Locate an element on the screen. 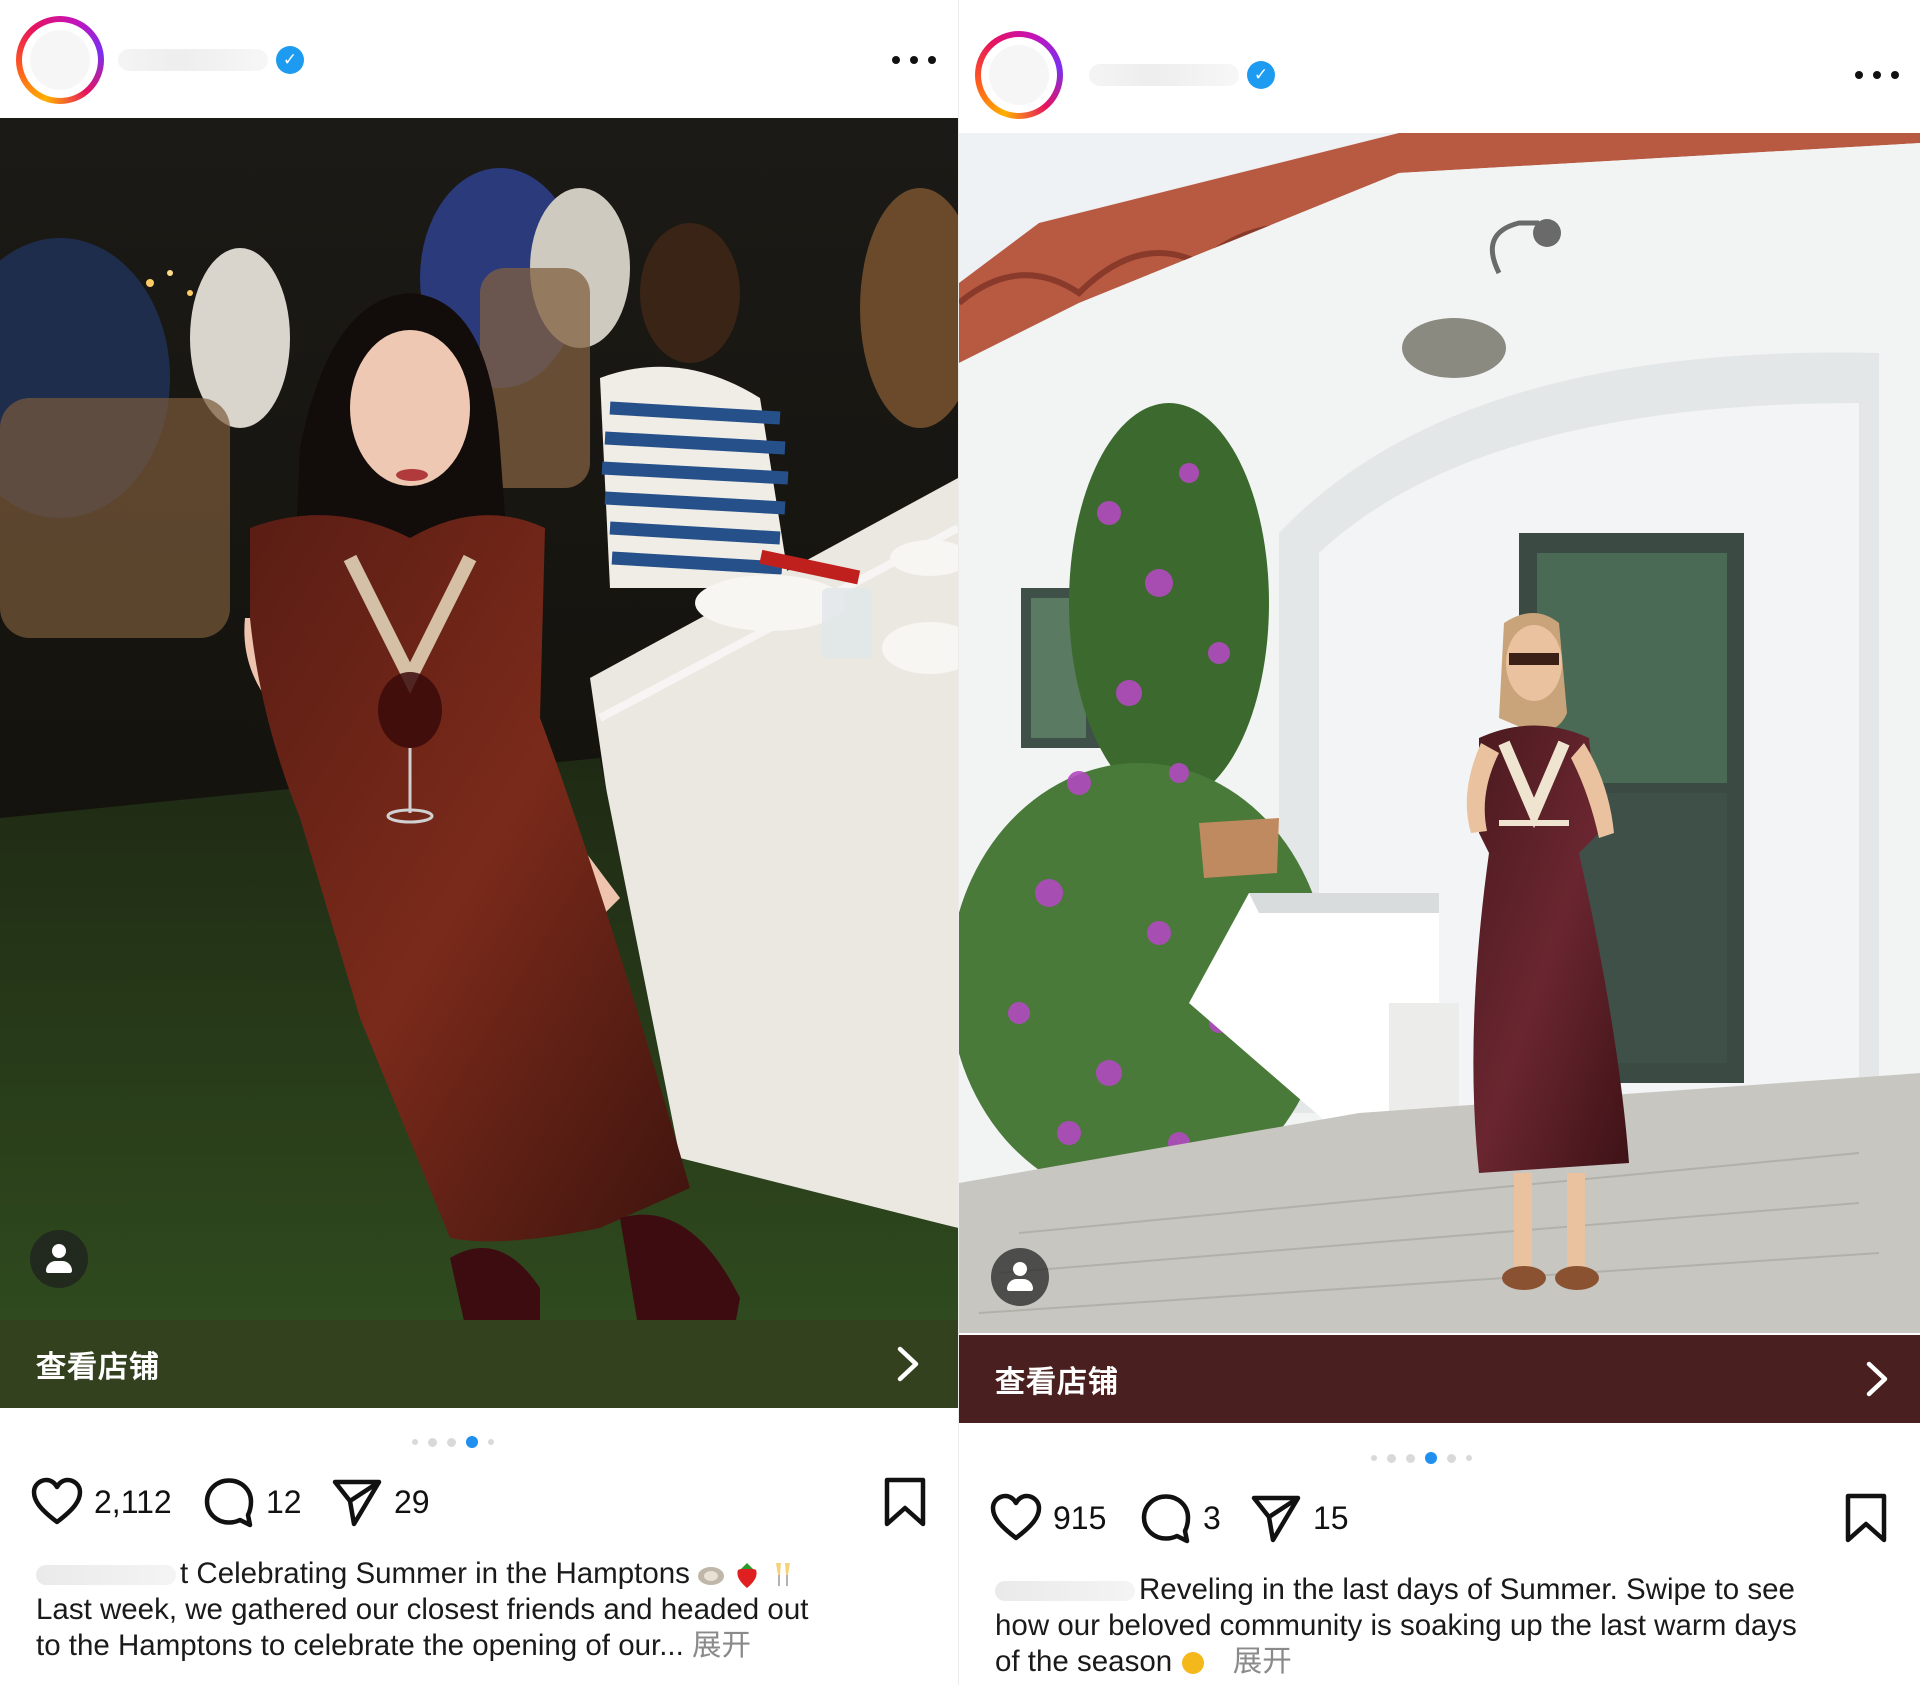 Image resolution: width=1920 pixels, height=1685 pixels. like-count: 915 is located at coordinates (1080, 1517).